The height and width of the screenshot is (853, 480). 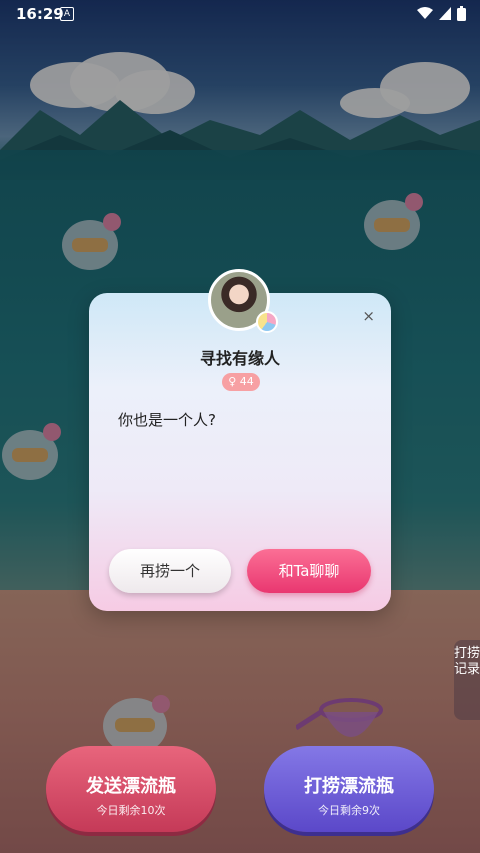 I want to click on bottle-message: 你也是一个人?, so click(x=167, y=420).